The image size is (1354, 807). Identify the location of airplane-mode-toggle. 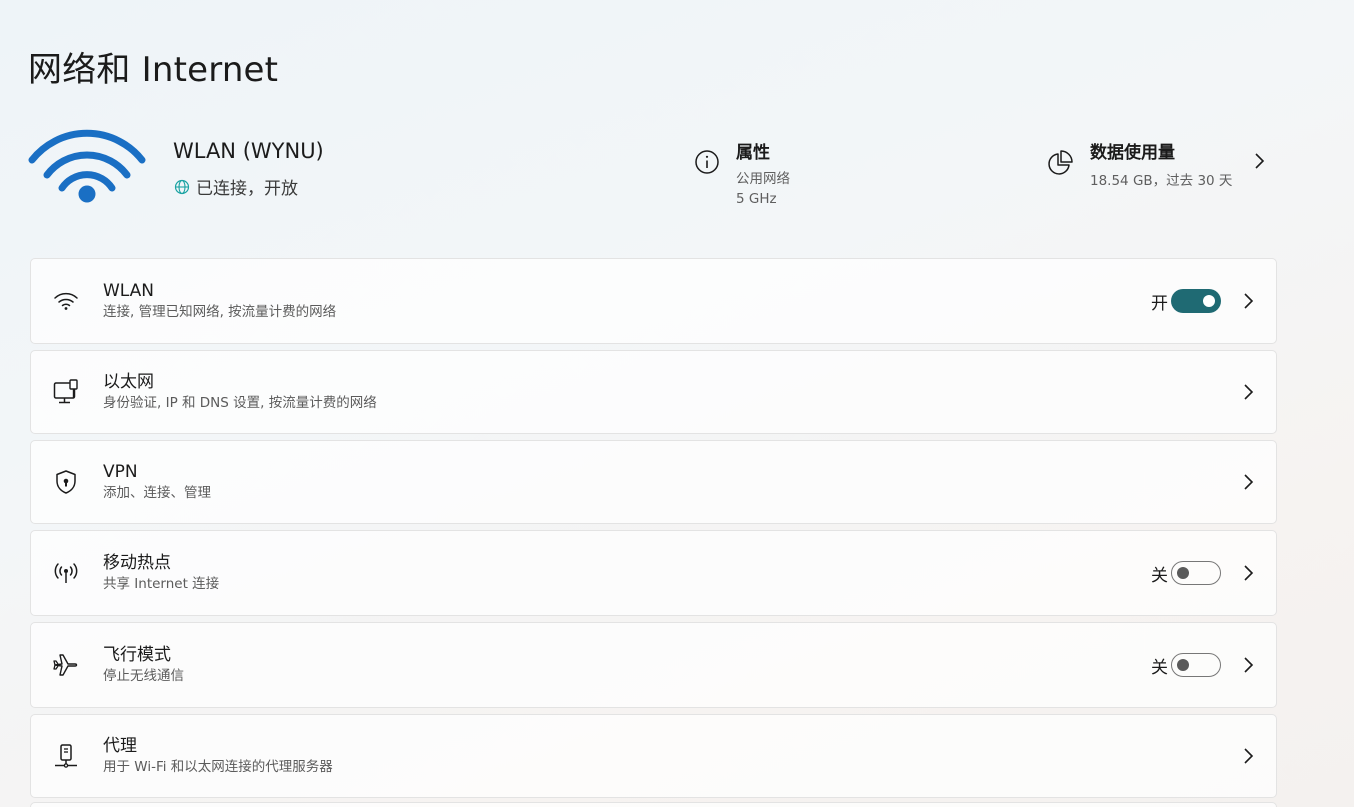
(1196, 665).